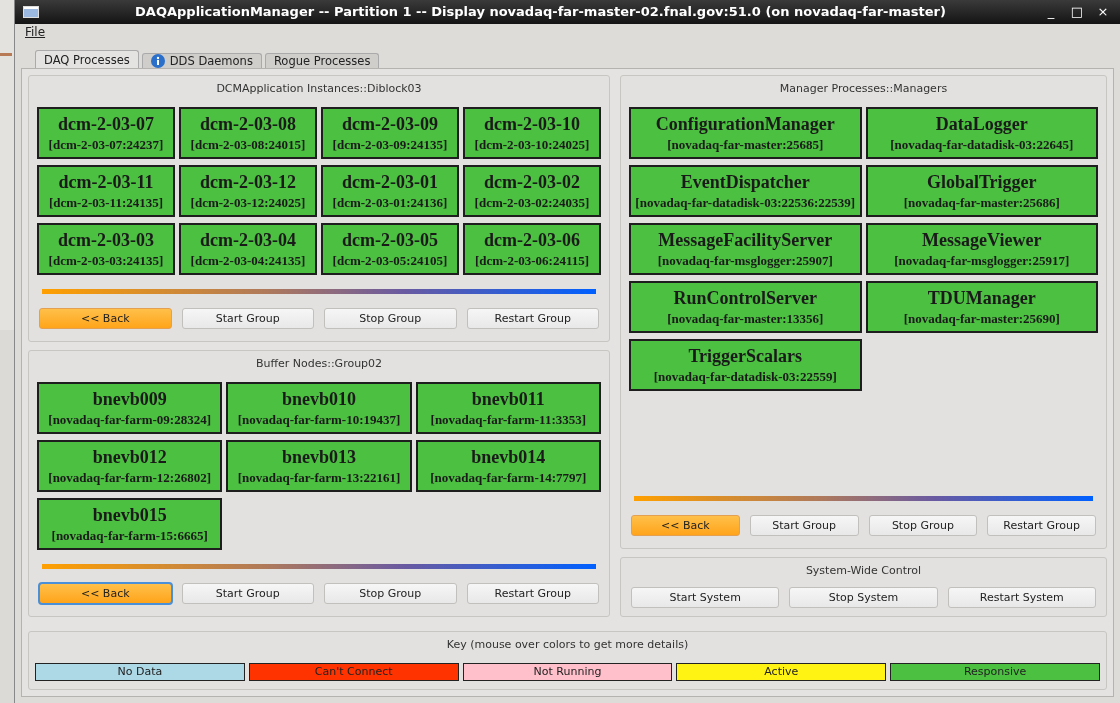 The width and height of the screenshot is (1120, 703). Describe the element at coordinates (106, 249) in the screenshot. I see `process-tile: dcm-2-03-03 [dcm-2-03-03:24135]` at that location.